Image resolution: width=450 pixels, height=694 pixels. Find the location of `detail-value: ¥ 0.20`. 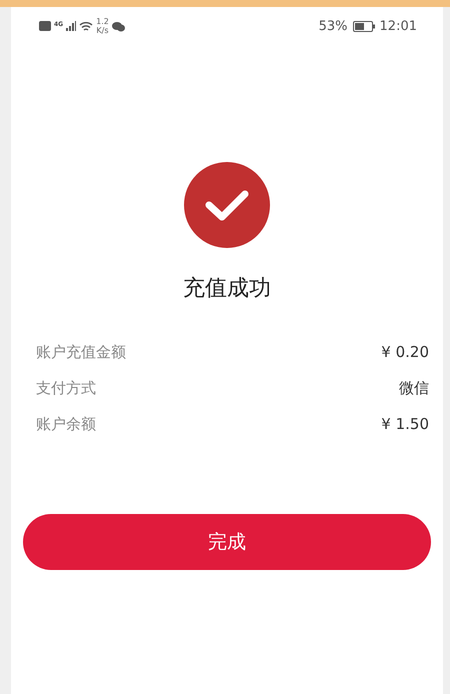

detail-value: ¥ 0.20 is located at coordinates (405, 352).